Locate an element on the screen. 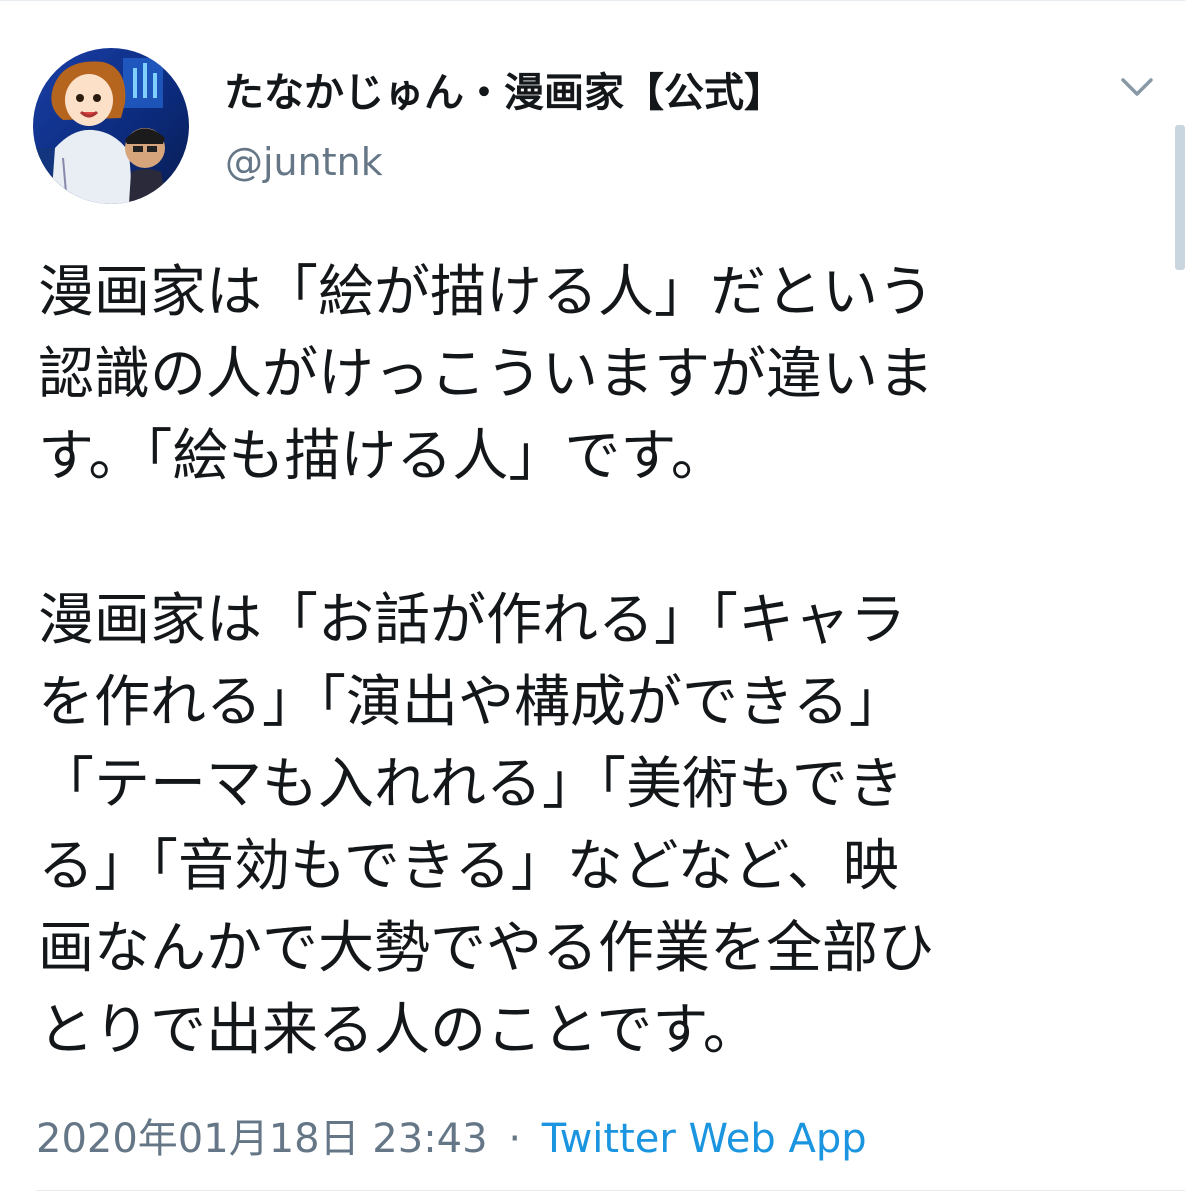 The image size is (1185, 1200). tweet-line: す。「絵も描ける人」です。 is located at coordinates (382, 456).